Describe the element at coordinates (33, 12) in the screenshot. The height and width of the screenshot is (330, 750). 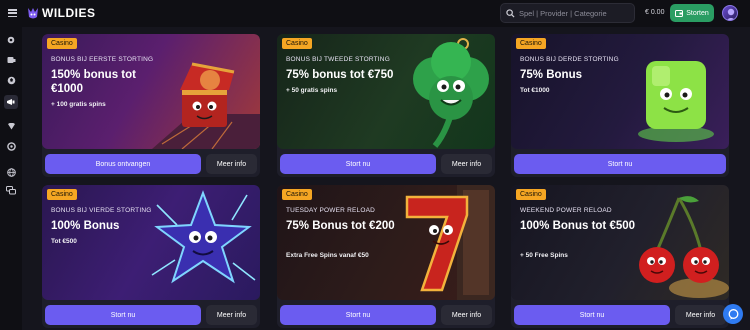
I see `wildies-logo-icon` at that location.